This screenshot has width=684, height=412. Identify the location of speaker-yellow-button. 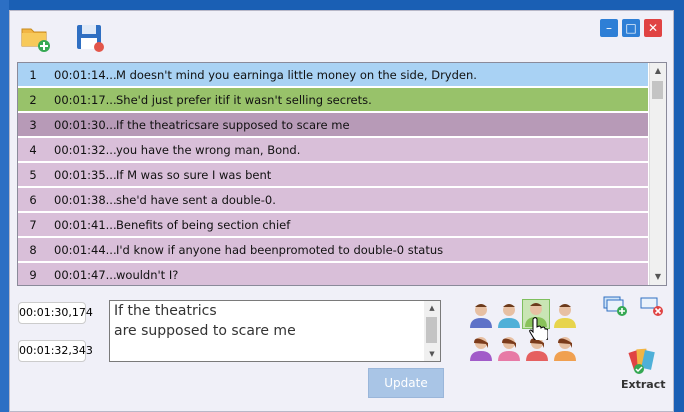
(565, 315).